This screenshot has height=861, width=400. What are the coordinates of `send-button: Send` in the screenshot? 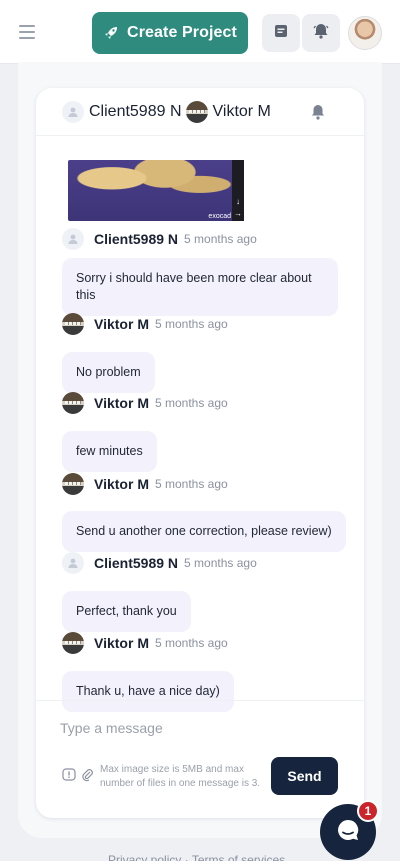 It's located at (304, 776).